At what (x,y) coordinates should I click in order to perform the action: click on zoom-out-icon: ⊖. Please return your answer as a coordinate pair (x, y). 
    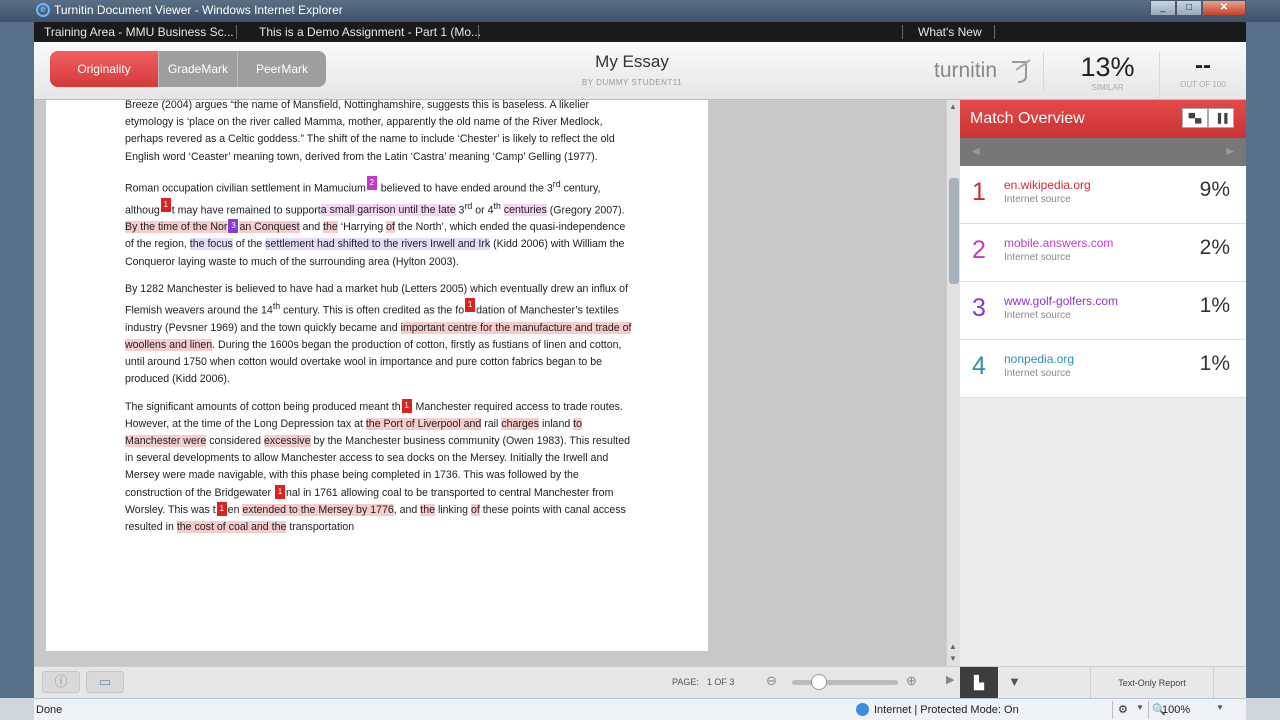
    Looking at the image, I should click on (771, 681).